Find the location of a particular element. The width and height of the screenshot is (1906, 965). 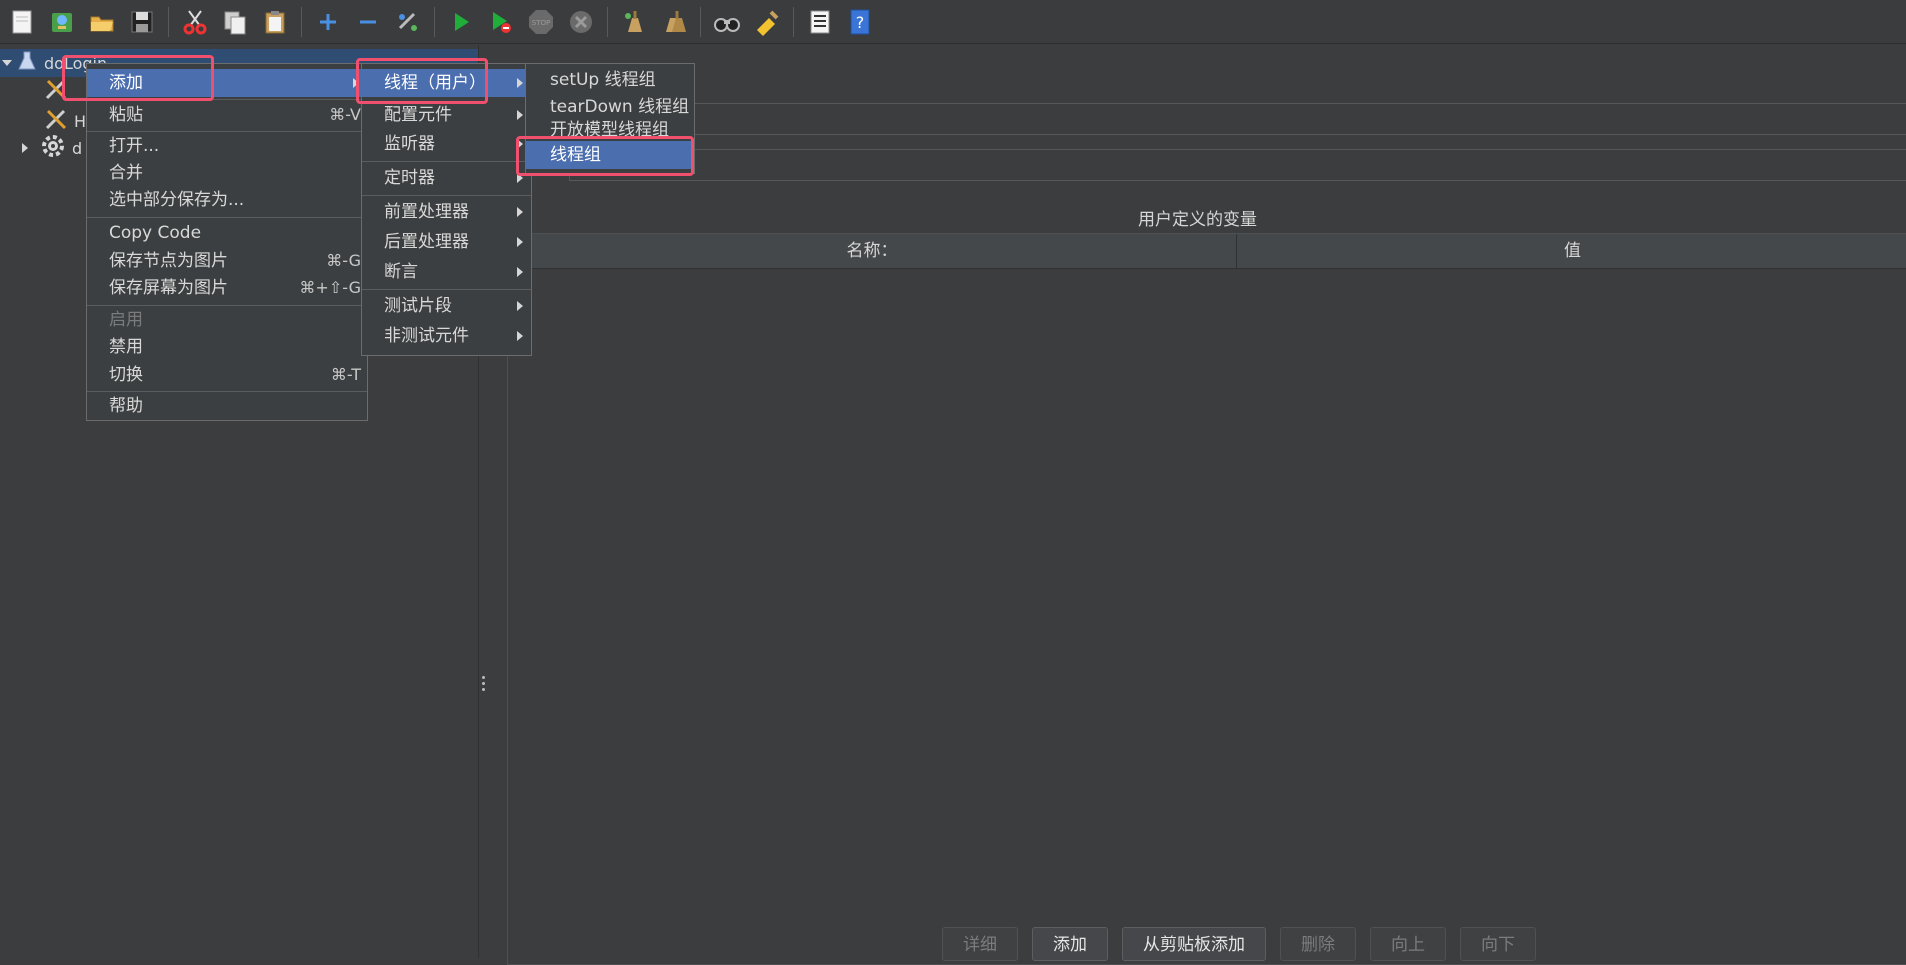

submenu-item-non-test: 非测试元件 is located at coordinates (446, 336).